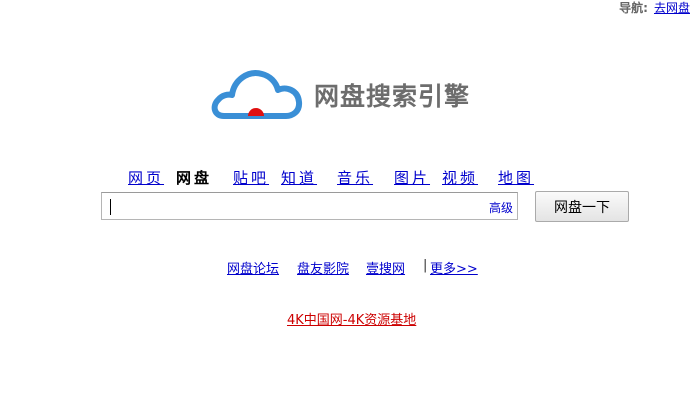 This screenshot has height=400, width=699. What do you see at coordinates (633, 8) in the screenshot?
I see `nav-label: 导航:` at bounding box center [633, 8].